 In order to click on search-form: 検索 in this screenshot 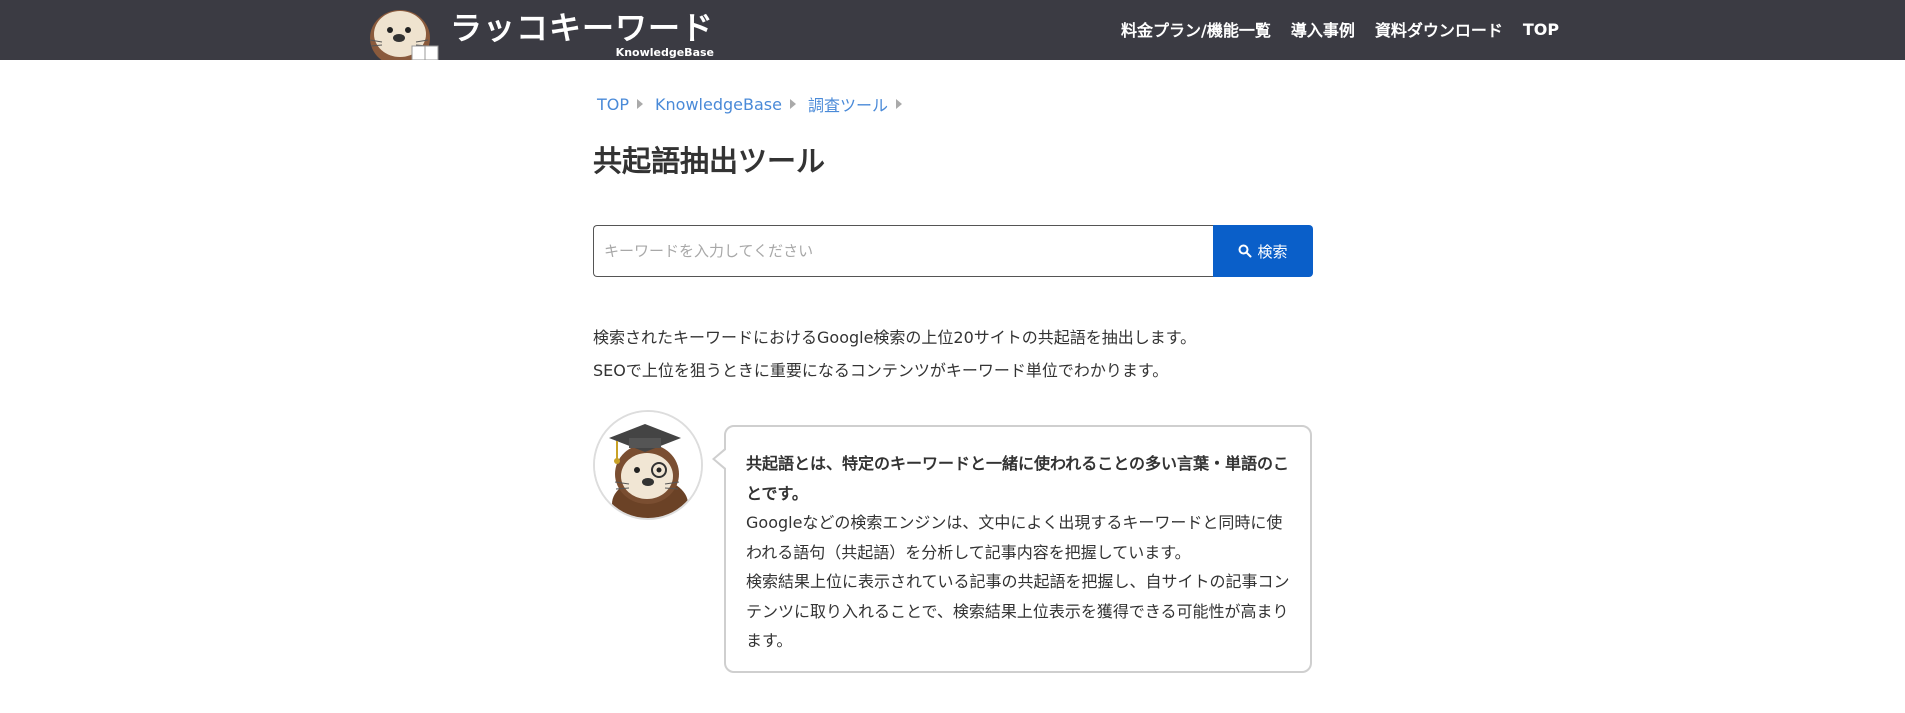, I will do `click(953, 251)`.